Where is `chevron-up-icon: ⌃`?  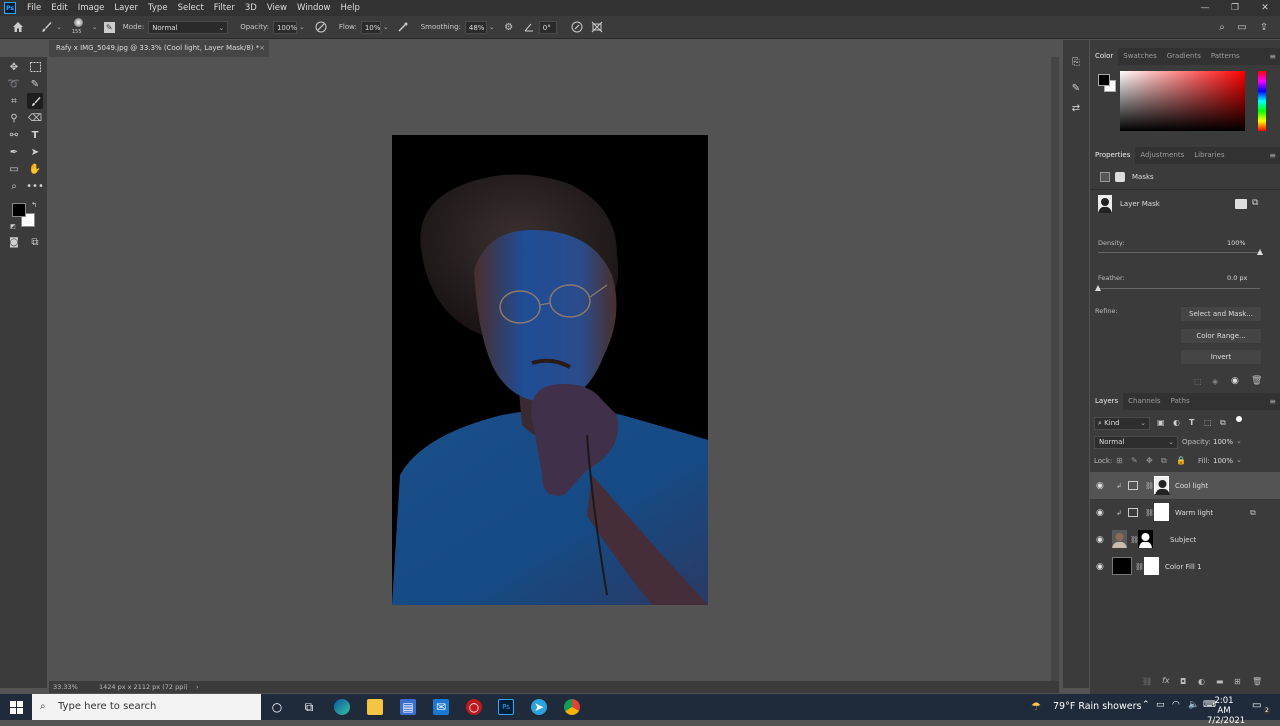 chevron-up-icon: ⌃ is located at coordinates (1146, 705).